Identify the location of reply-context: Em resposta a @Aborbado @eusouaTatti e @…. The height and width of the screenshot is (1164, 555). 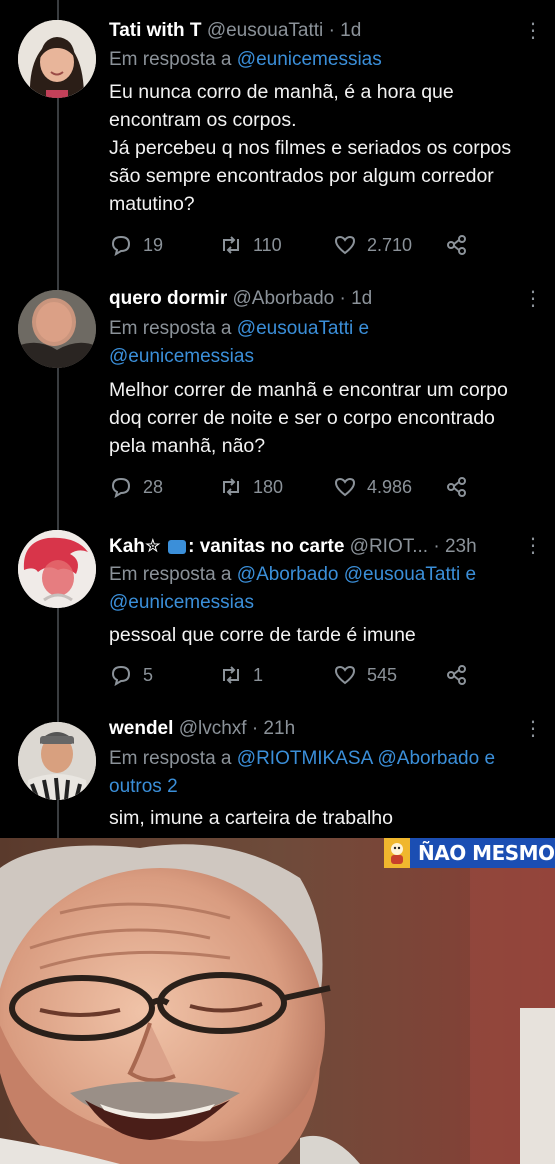
(322, 589).